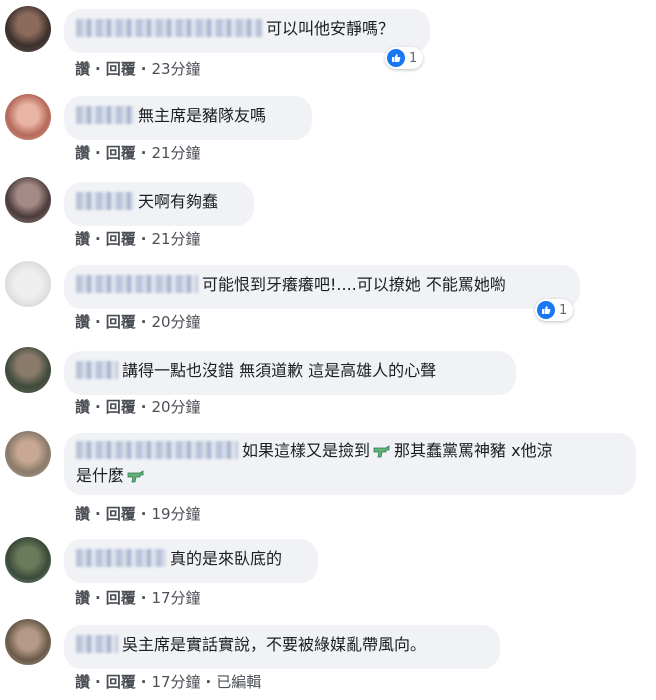 This screenshot has height=700, width=656. Describe the element at coordinates (178, 201) in the screenshot. I see `comment-text: 天啊有夠蠢` at that location.